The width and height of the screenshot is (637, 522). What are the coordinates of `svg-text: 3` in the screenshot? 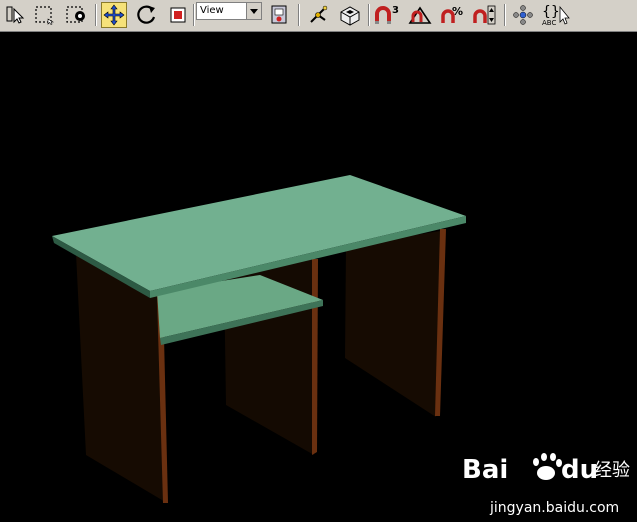 It's located at (395, 10).